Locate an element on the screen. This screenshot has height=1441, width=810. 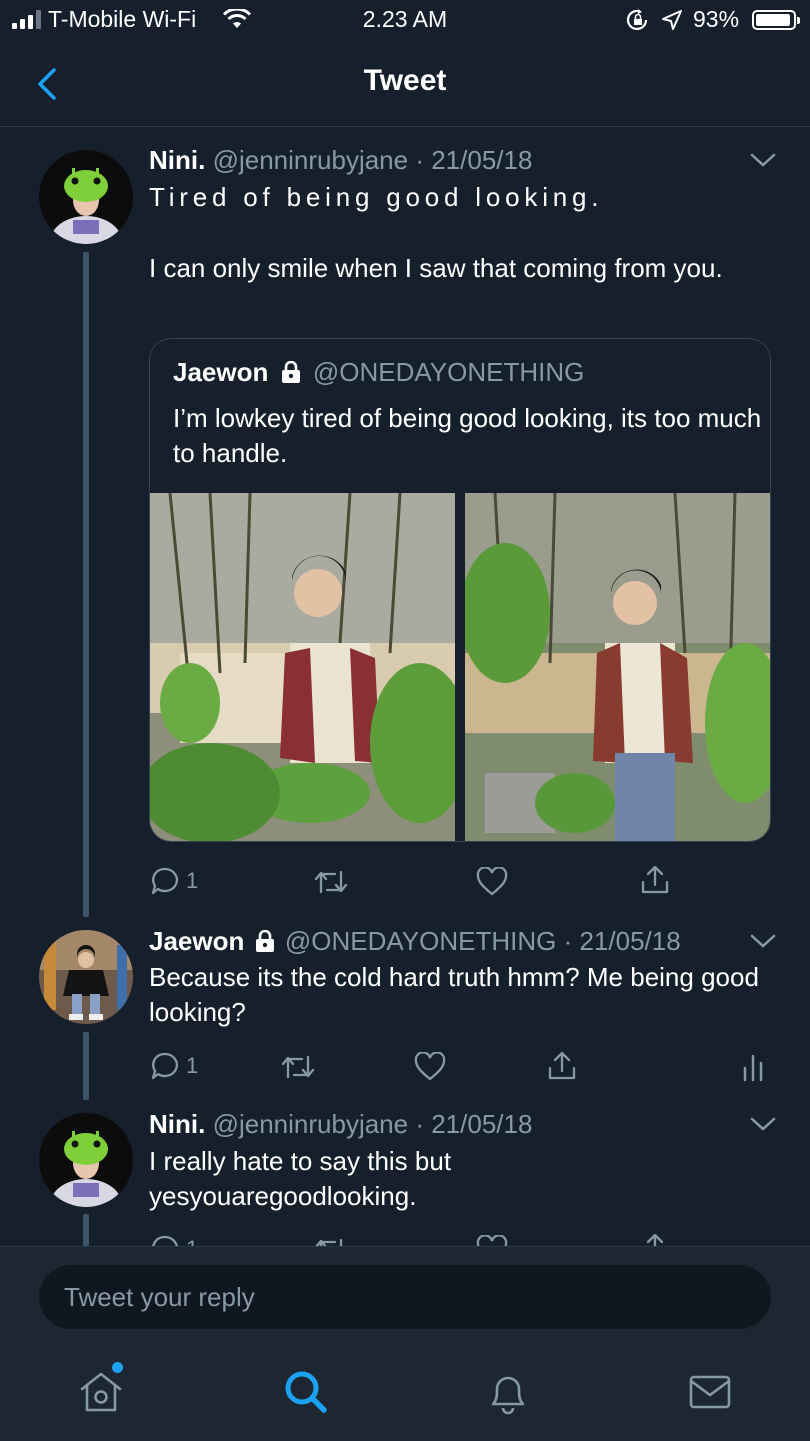
location-icon is located at coordinates (672, 20).